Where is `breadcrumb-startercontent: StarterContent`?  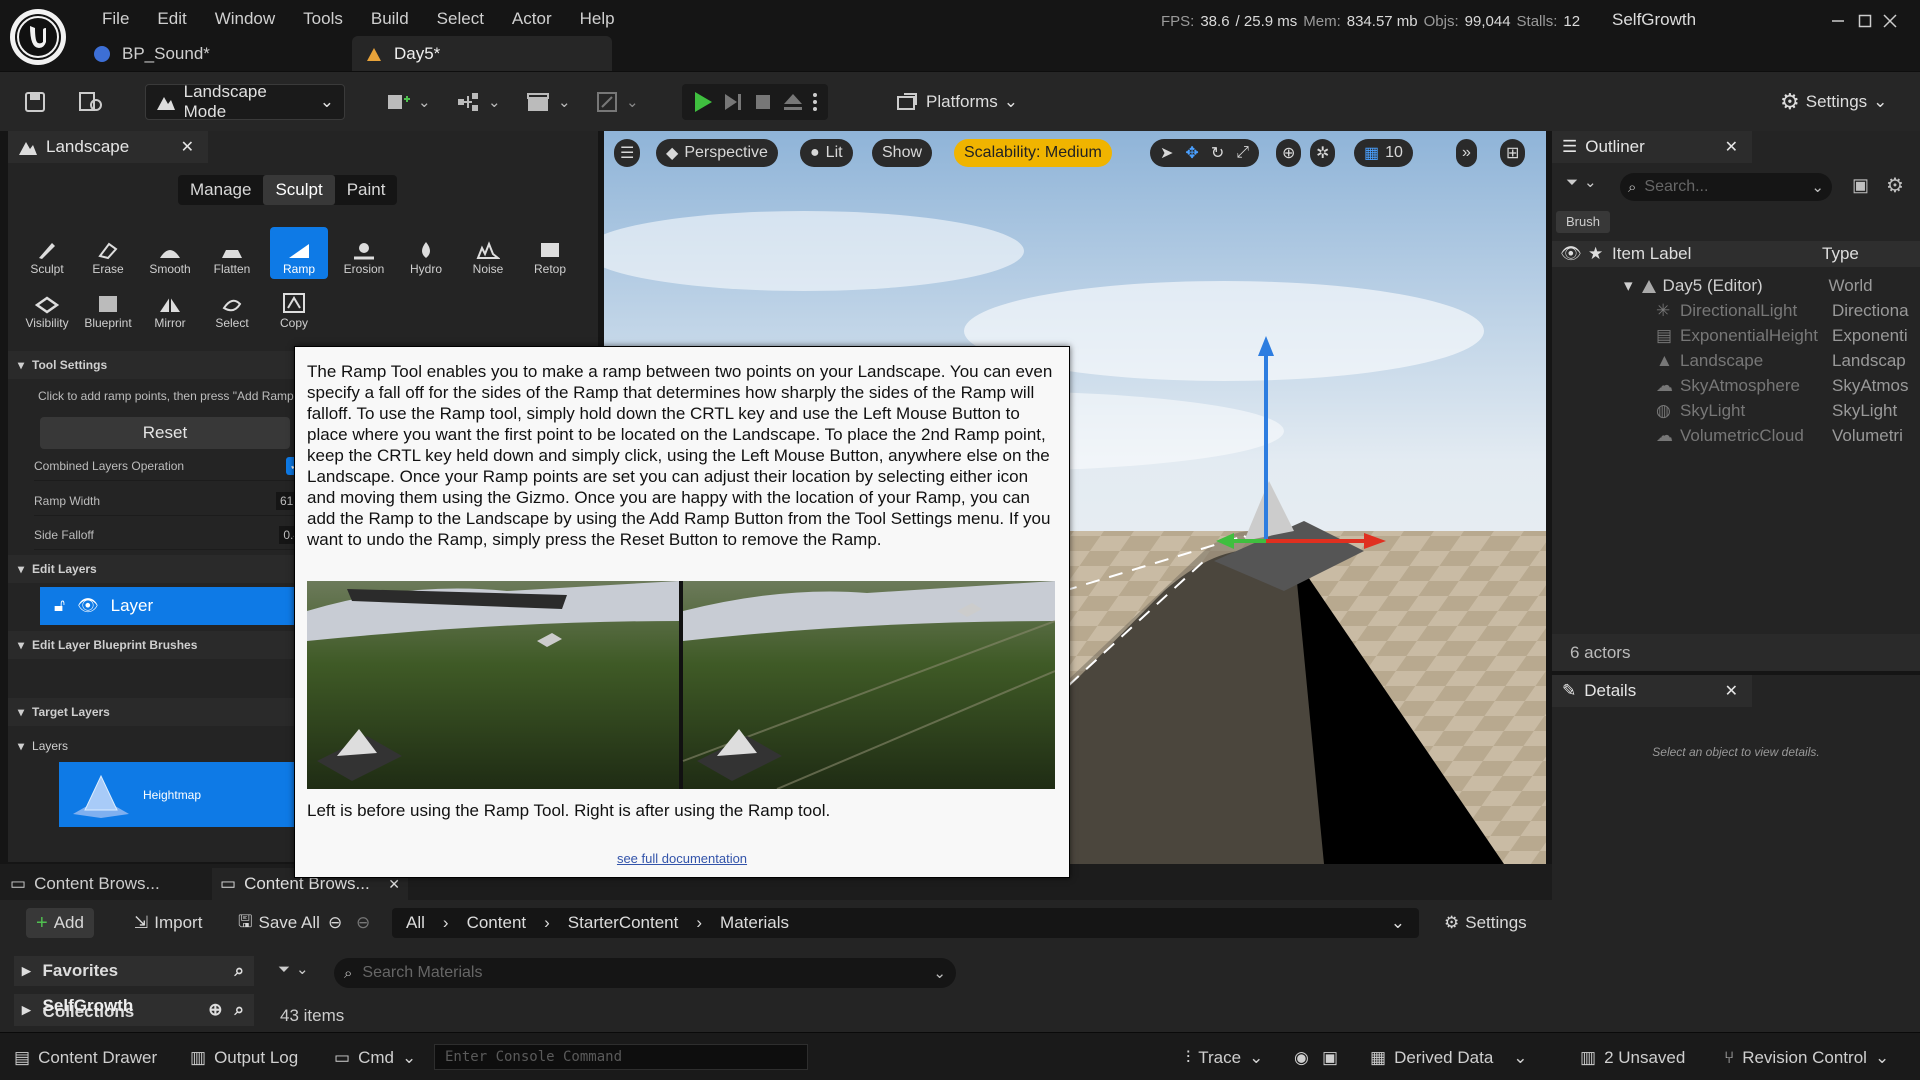 breadcrumb-startercontent: StarterContent is located at coordinates (623, 923).